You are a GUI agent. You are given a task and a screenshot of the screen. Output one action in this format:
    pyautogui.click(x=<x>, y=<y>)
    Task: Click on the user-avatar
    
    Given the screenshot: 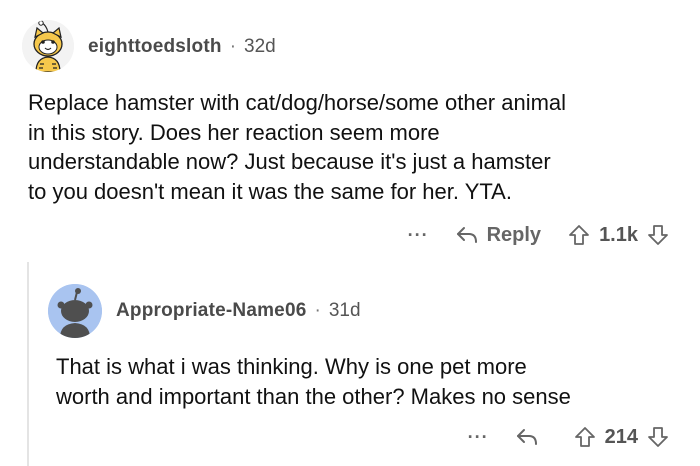 What is the action you would take?
    pyautogui.click(x=75, y=311)
    